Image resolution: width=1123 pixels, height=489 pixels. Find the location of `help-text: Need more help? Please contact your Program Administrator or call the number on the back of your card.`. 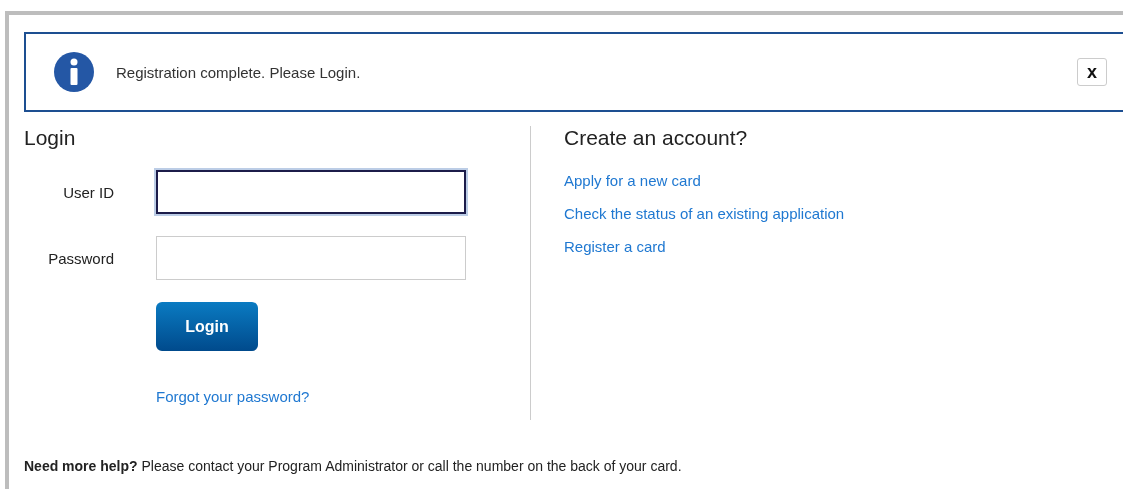

help-text: Need more help? Please contact your Program Administrator or call the number on the back of your card. is located at coordinates (353, 466).